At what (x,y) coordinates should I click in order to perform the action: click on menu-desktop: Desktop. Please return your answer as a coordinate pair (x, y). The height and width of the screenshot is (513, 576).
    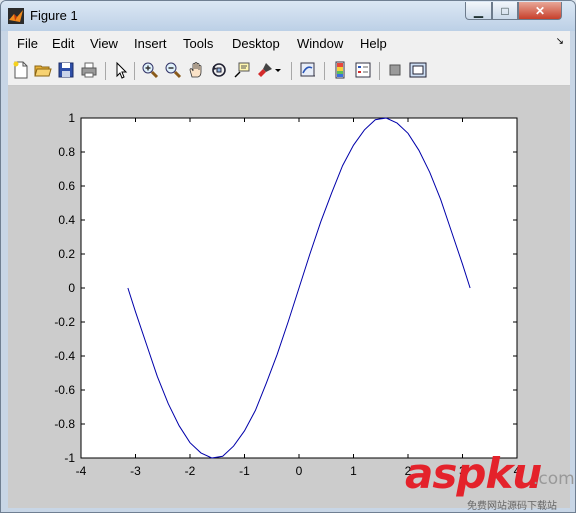
    Looking at the image, I should click on (256, 43).